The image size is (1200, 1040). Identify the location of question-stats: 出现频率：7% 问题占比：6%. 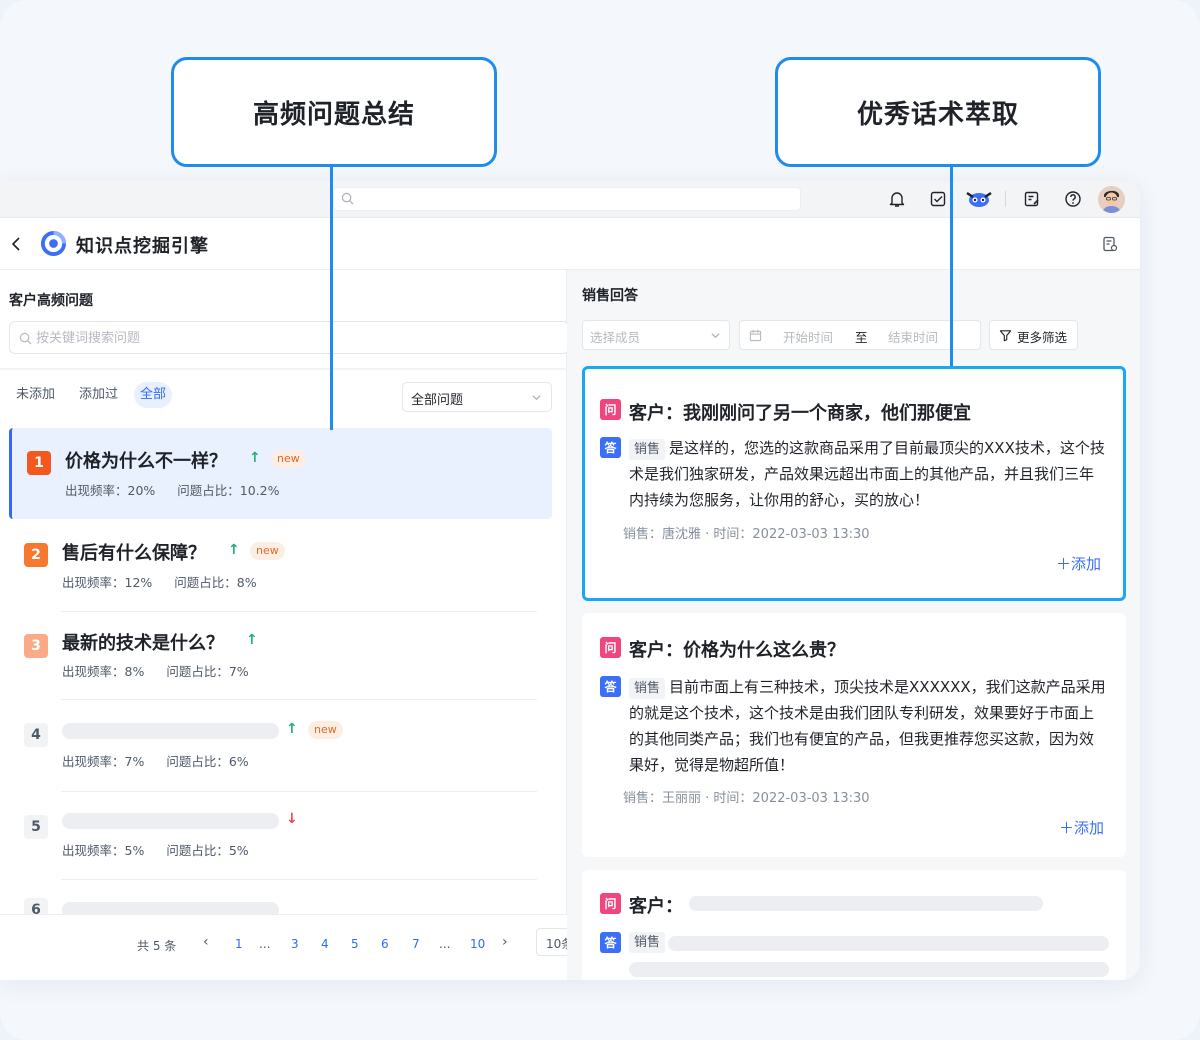
(166, 760).